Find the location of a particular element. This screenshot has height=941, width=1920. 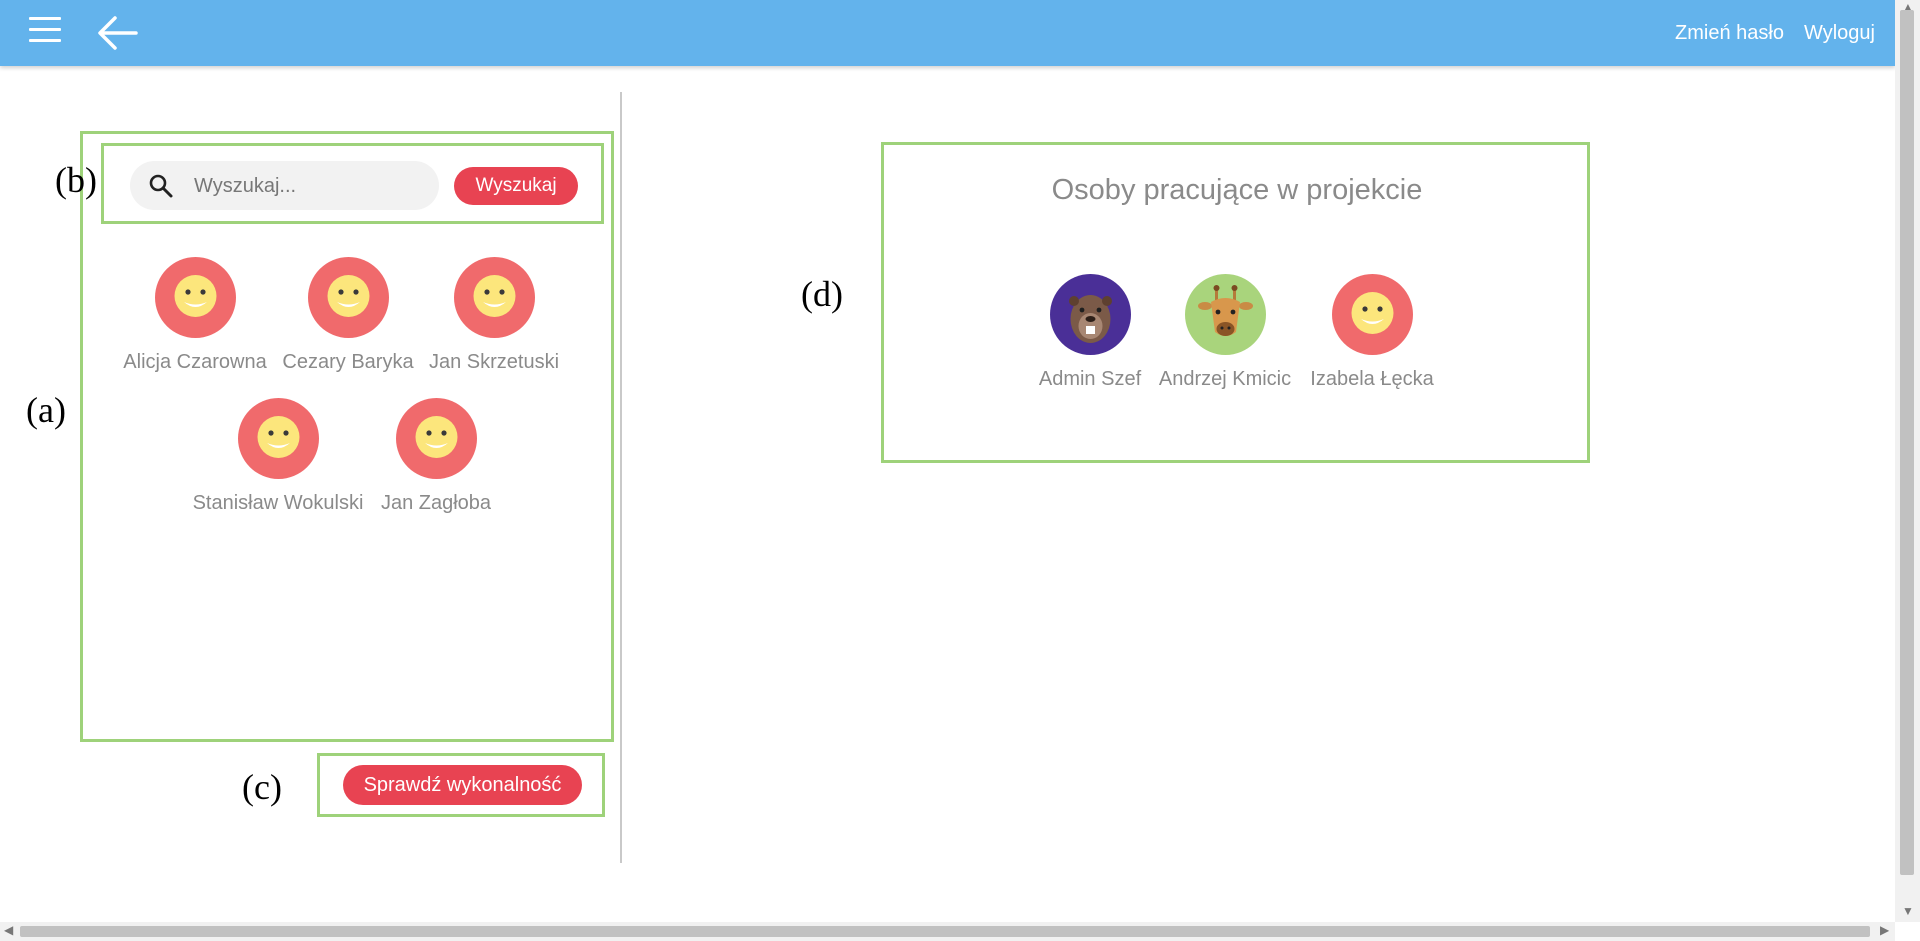

logout-link: Wyloguj is located at coordinates (1839, 33).